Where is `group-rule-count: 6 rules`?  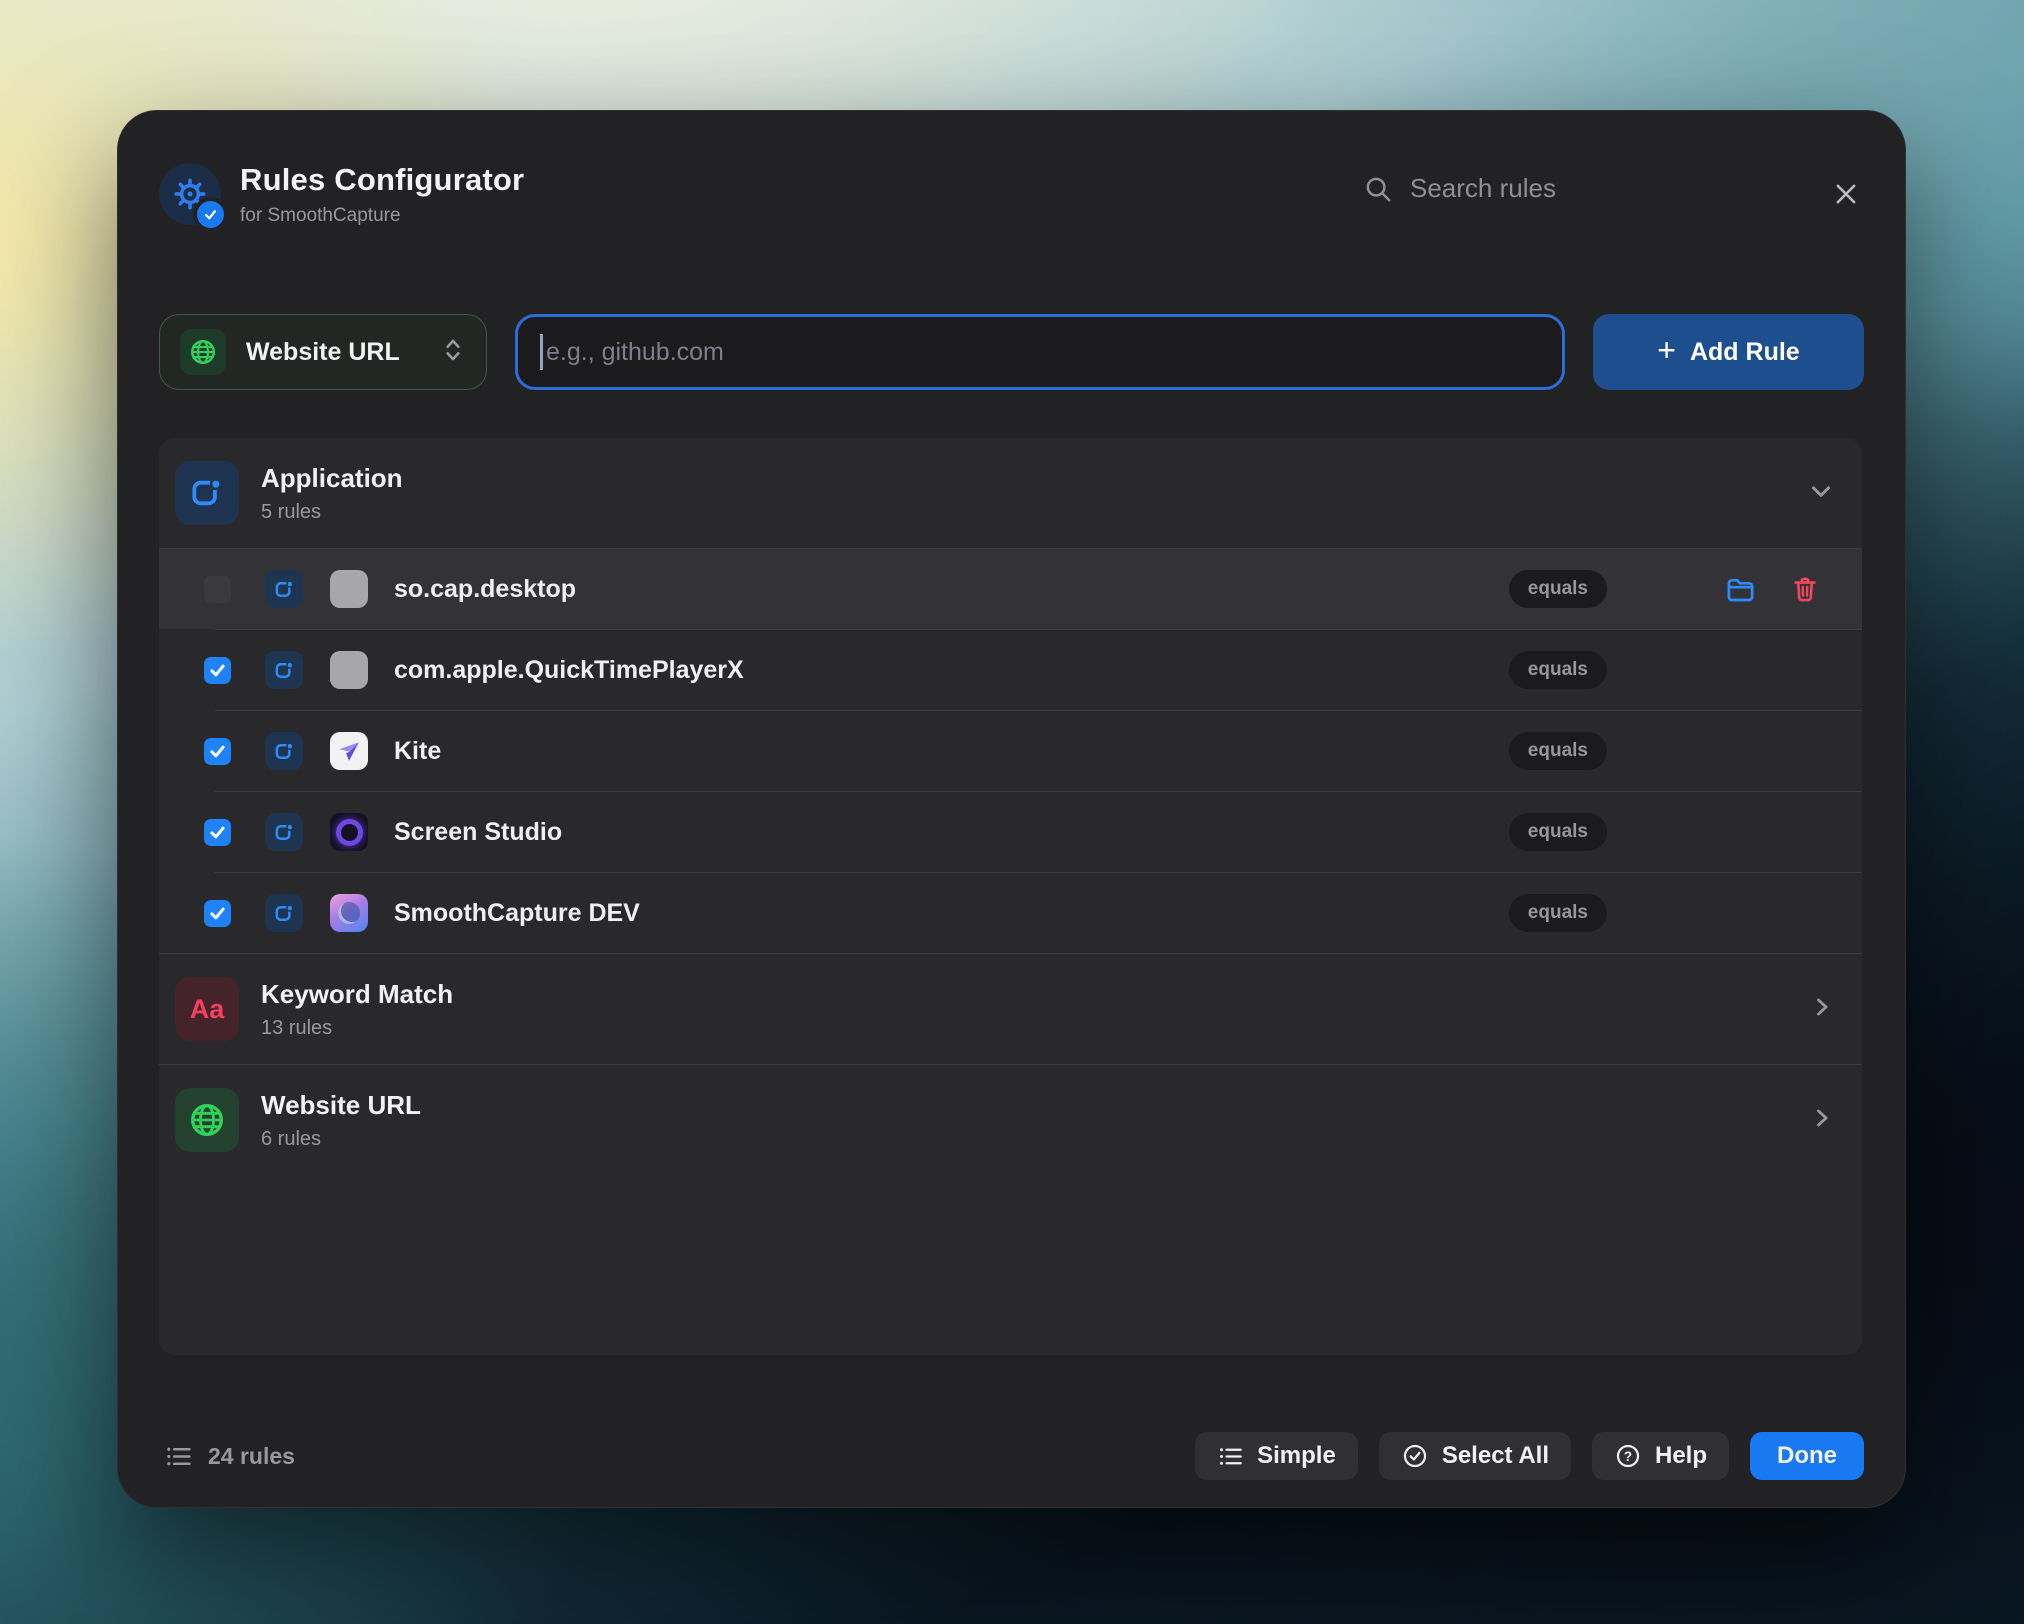
group-rule-count: 6 rules is located at coordinates (291, 1138).